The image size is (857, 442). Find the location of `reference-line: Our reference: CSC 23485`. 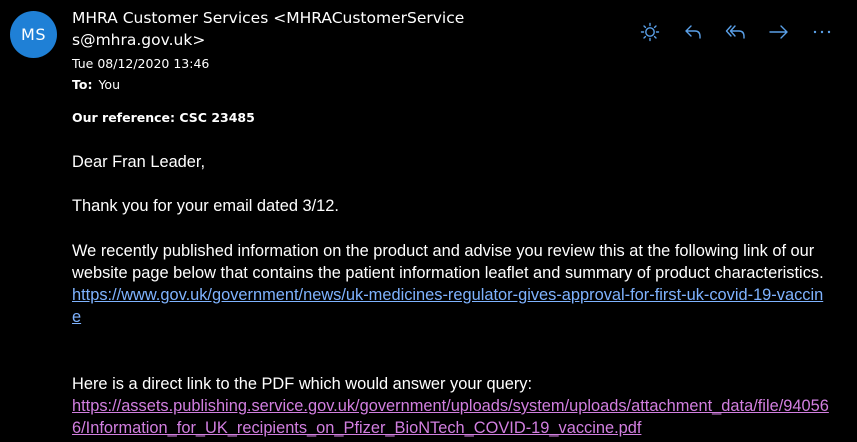

reference-line: Our reference: CSC 23485 is located at coordinates (163, 117).